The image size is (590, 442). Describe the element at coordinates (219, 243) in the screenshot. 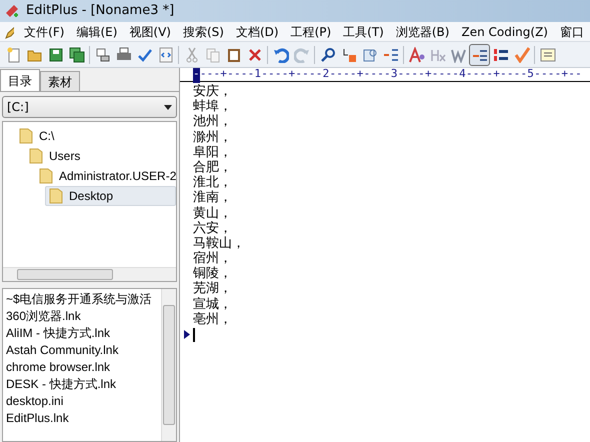

I see `text-line: 马鞍山，` at that location.